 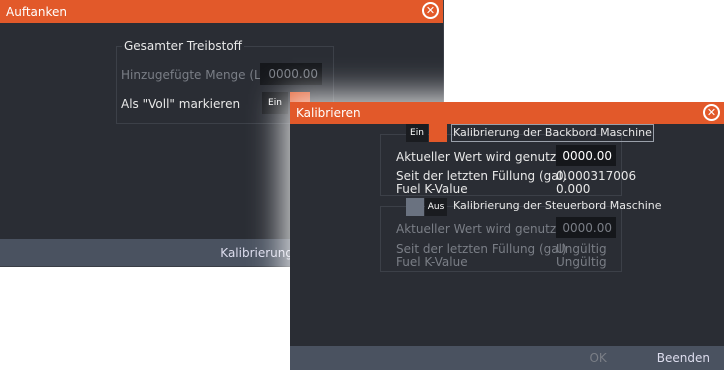 What do you see at coordinates (438, 133) in the screenshot?
I see `port-toggle-knob` at bounding box center [438, 133].